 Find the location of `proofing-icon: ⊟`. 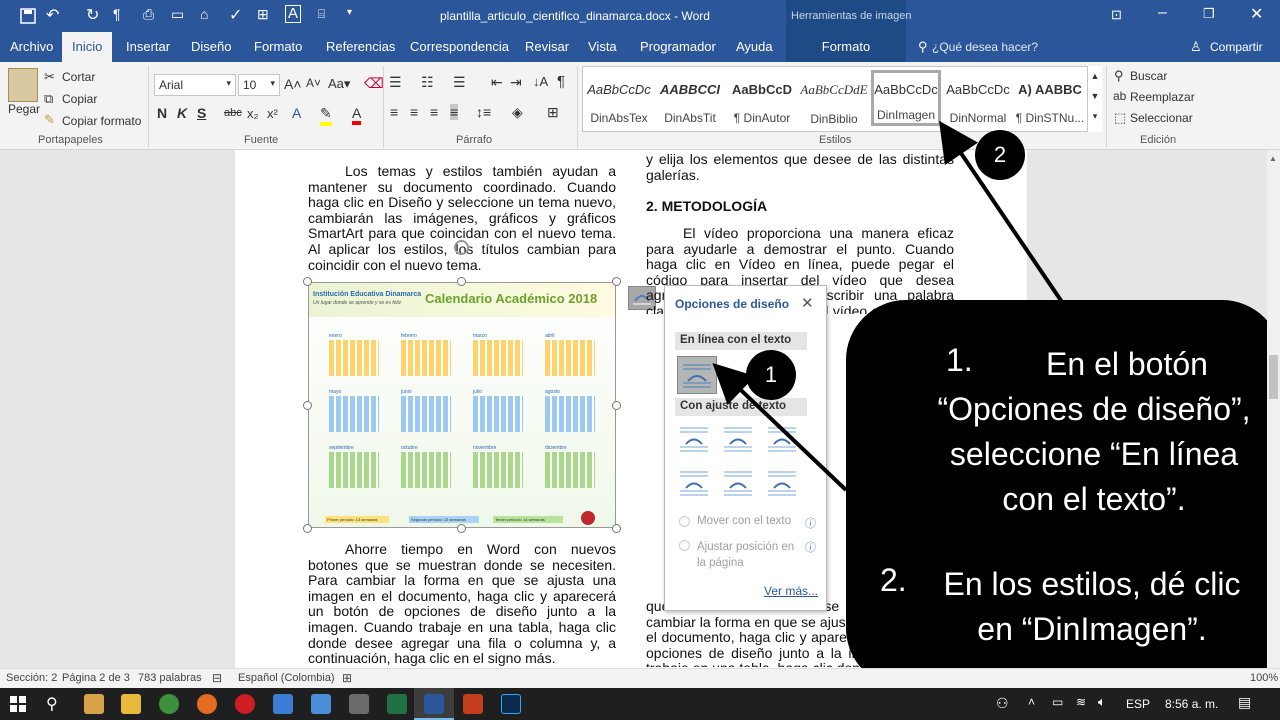

proofing-icon: ⊟ is located at coordinates (217, 678).